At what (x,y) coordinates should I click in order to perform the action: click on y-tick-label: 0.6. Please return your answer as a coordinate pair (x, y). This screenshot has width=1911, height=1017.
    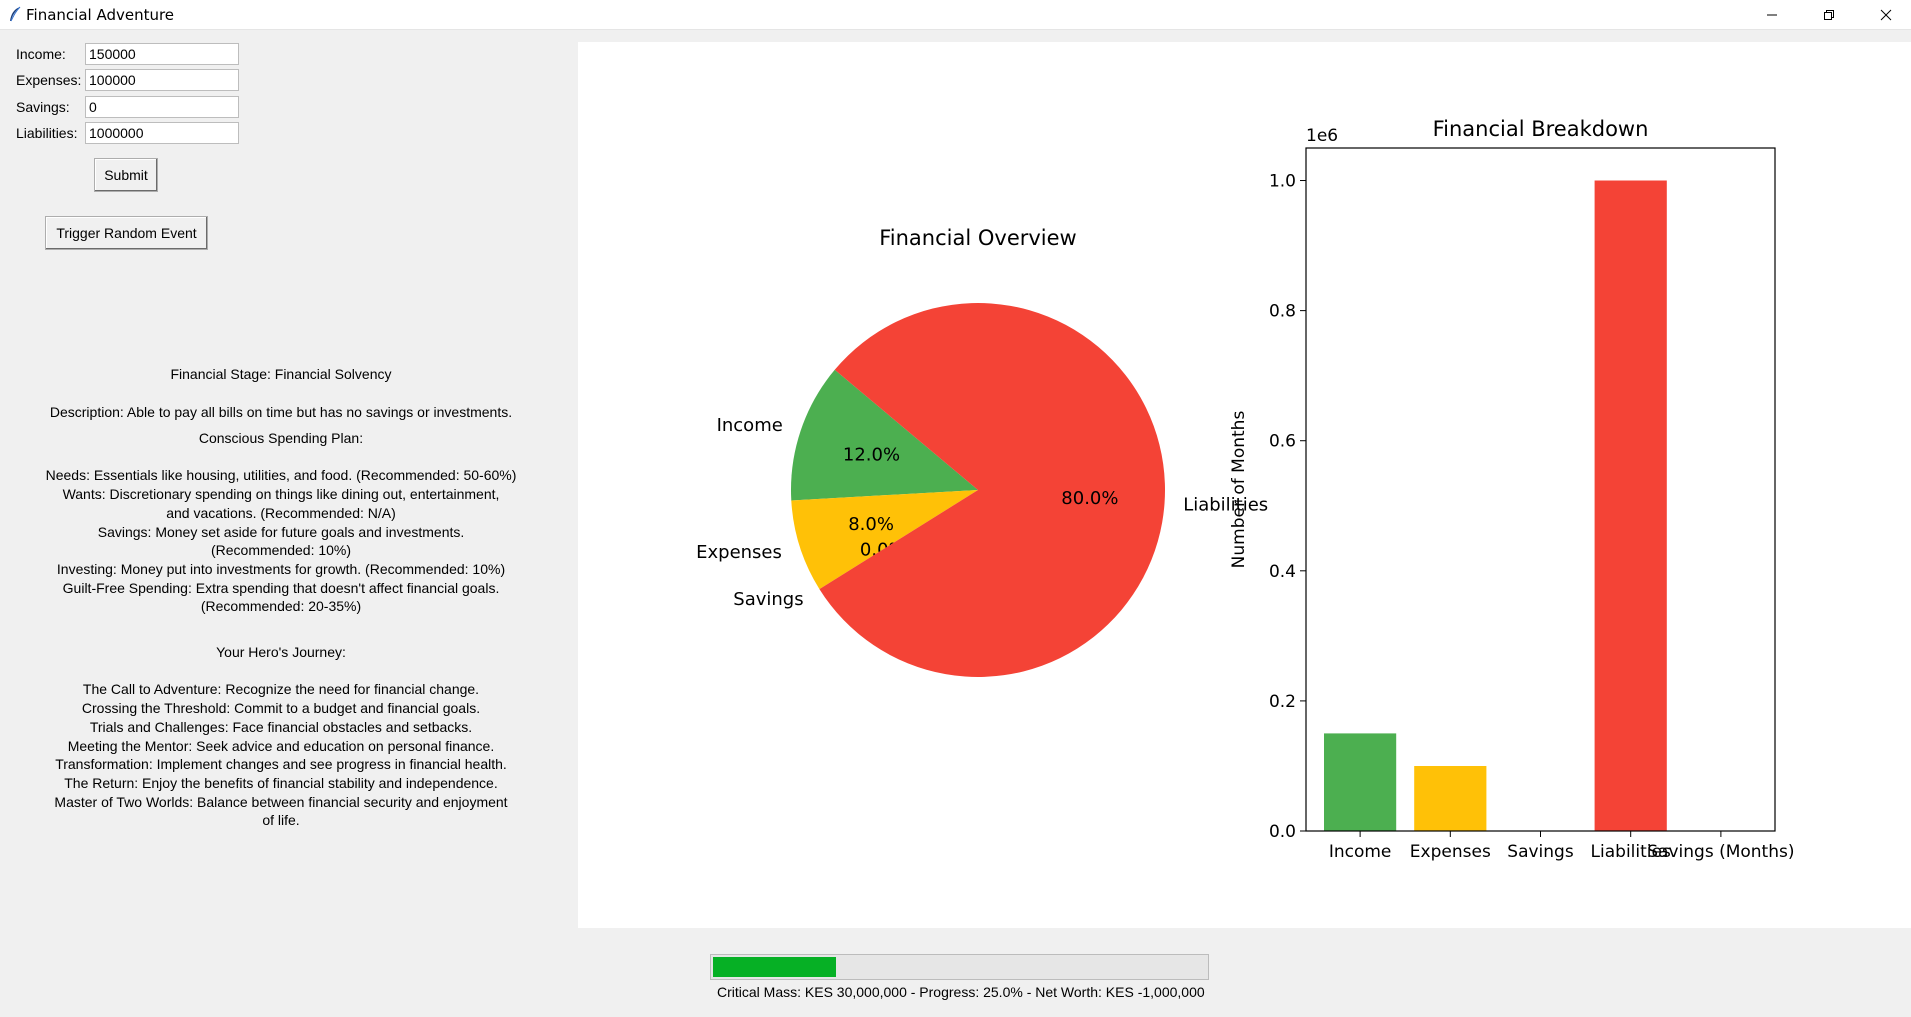
    Looking at the image, I should click on (1282, 442).